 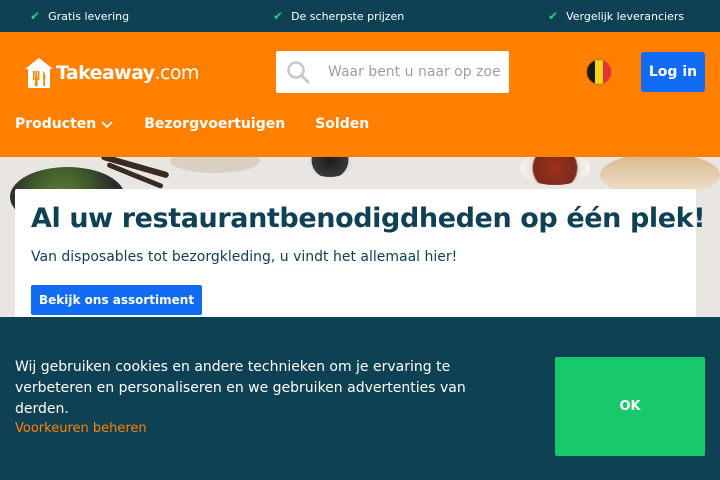 I want to click on food-image, so click(x=215, y=165).